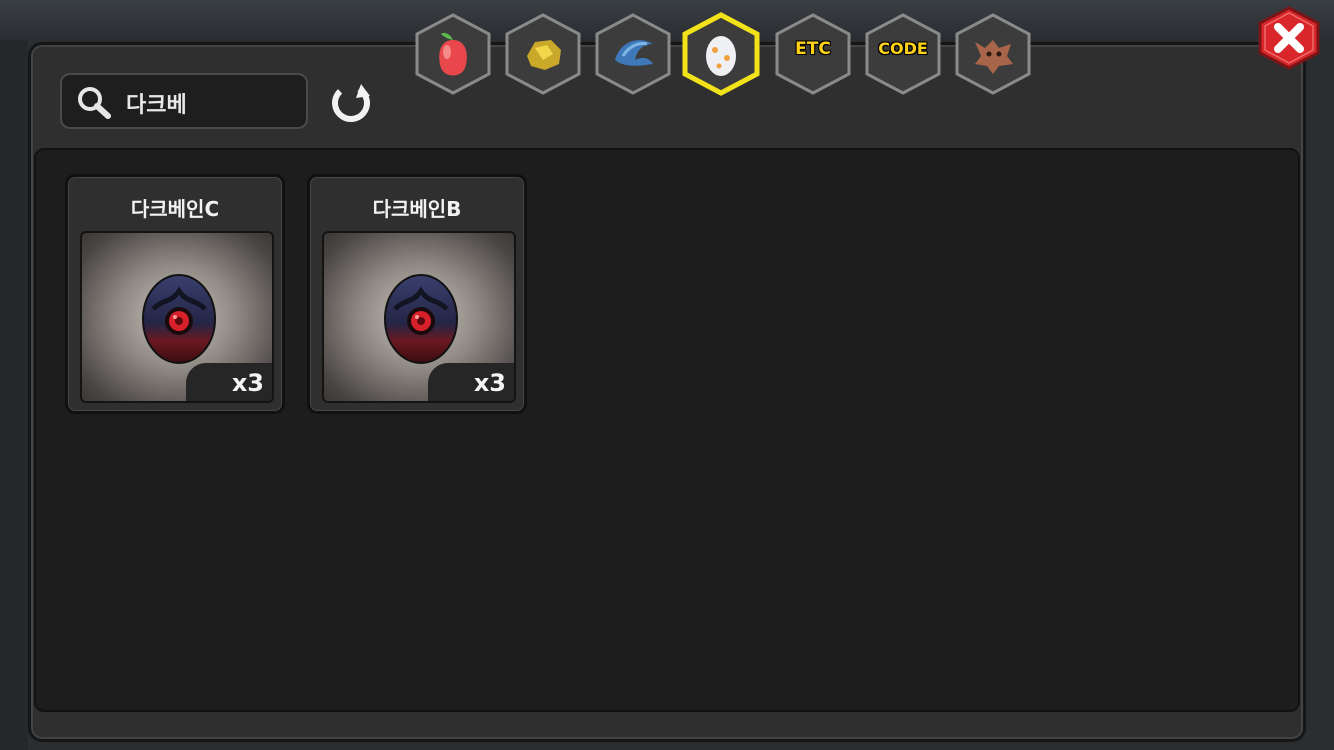  Describe the element at coordinates (14, 395) in the screenshot. I see `background-scene-left` at that location.